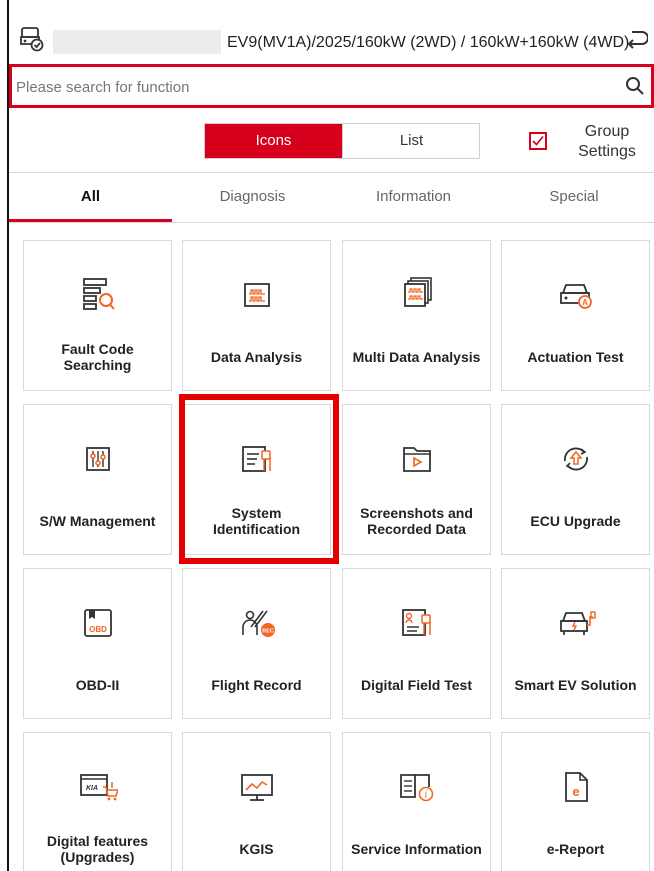 This screenshot has height=871, width=654. Describe the element at coordinates (97, 459) in the screenshot. I see `sw-management-icon` at that location.